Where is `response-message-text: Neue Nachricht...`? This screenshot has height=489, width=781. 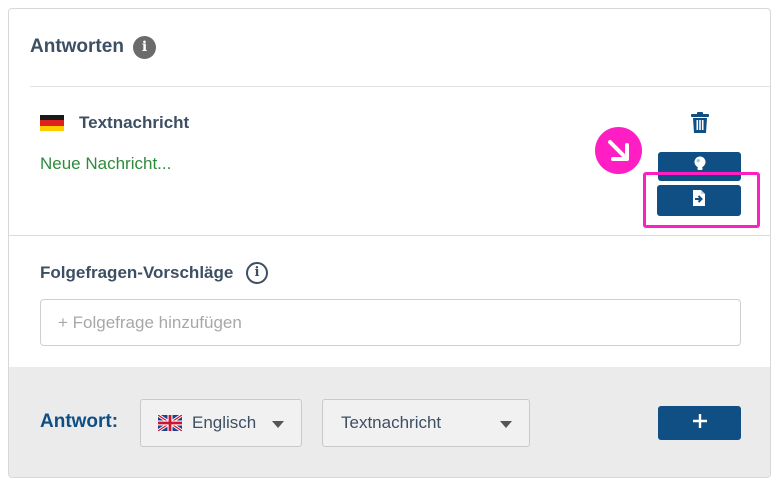 response-message-text: Neue Nachricht... is located at coordinates (105, 164).